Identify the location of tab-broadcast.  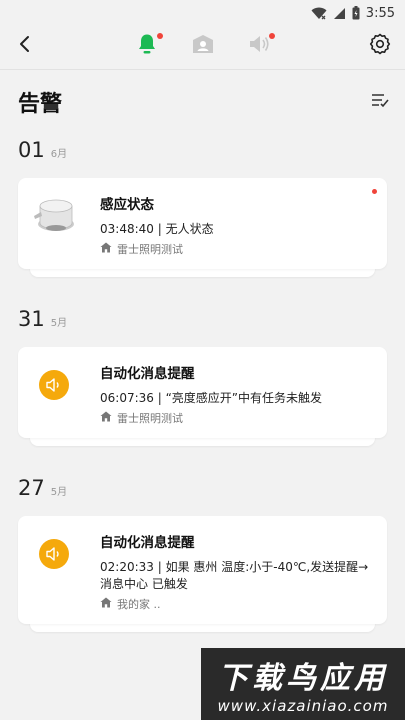
(261, 45).